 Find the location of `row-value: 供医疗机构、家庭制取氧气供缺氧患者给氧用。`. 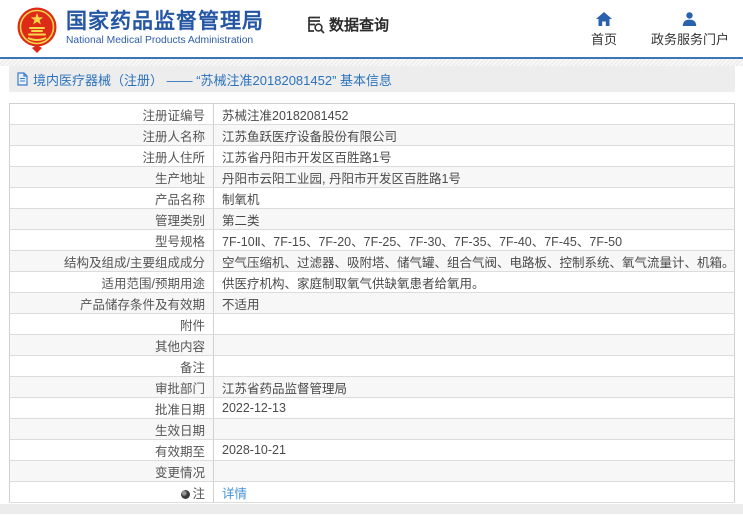

row-value: 供医疗机构、家庭制取氧气供缺氧患者给氧用。 is located at coordinates (474, 282).